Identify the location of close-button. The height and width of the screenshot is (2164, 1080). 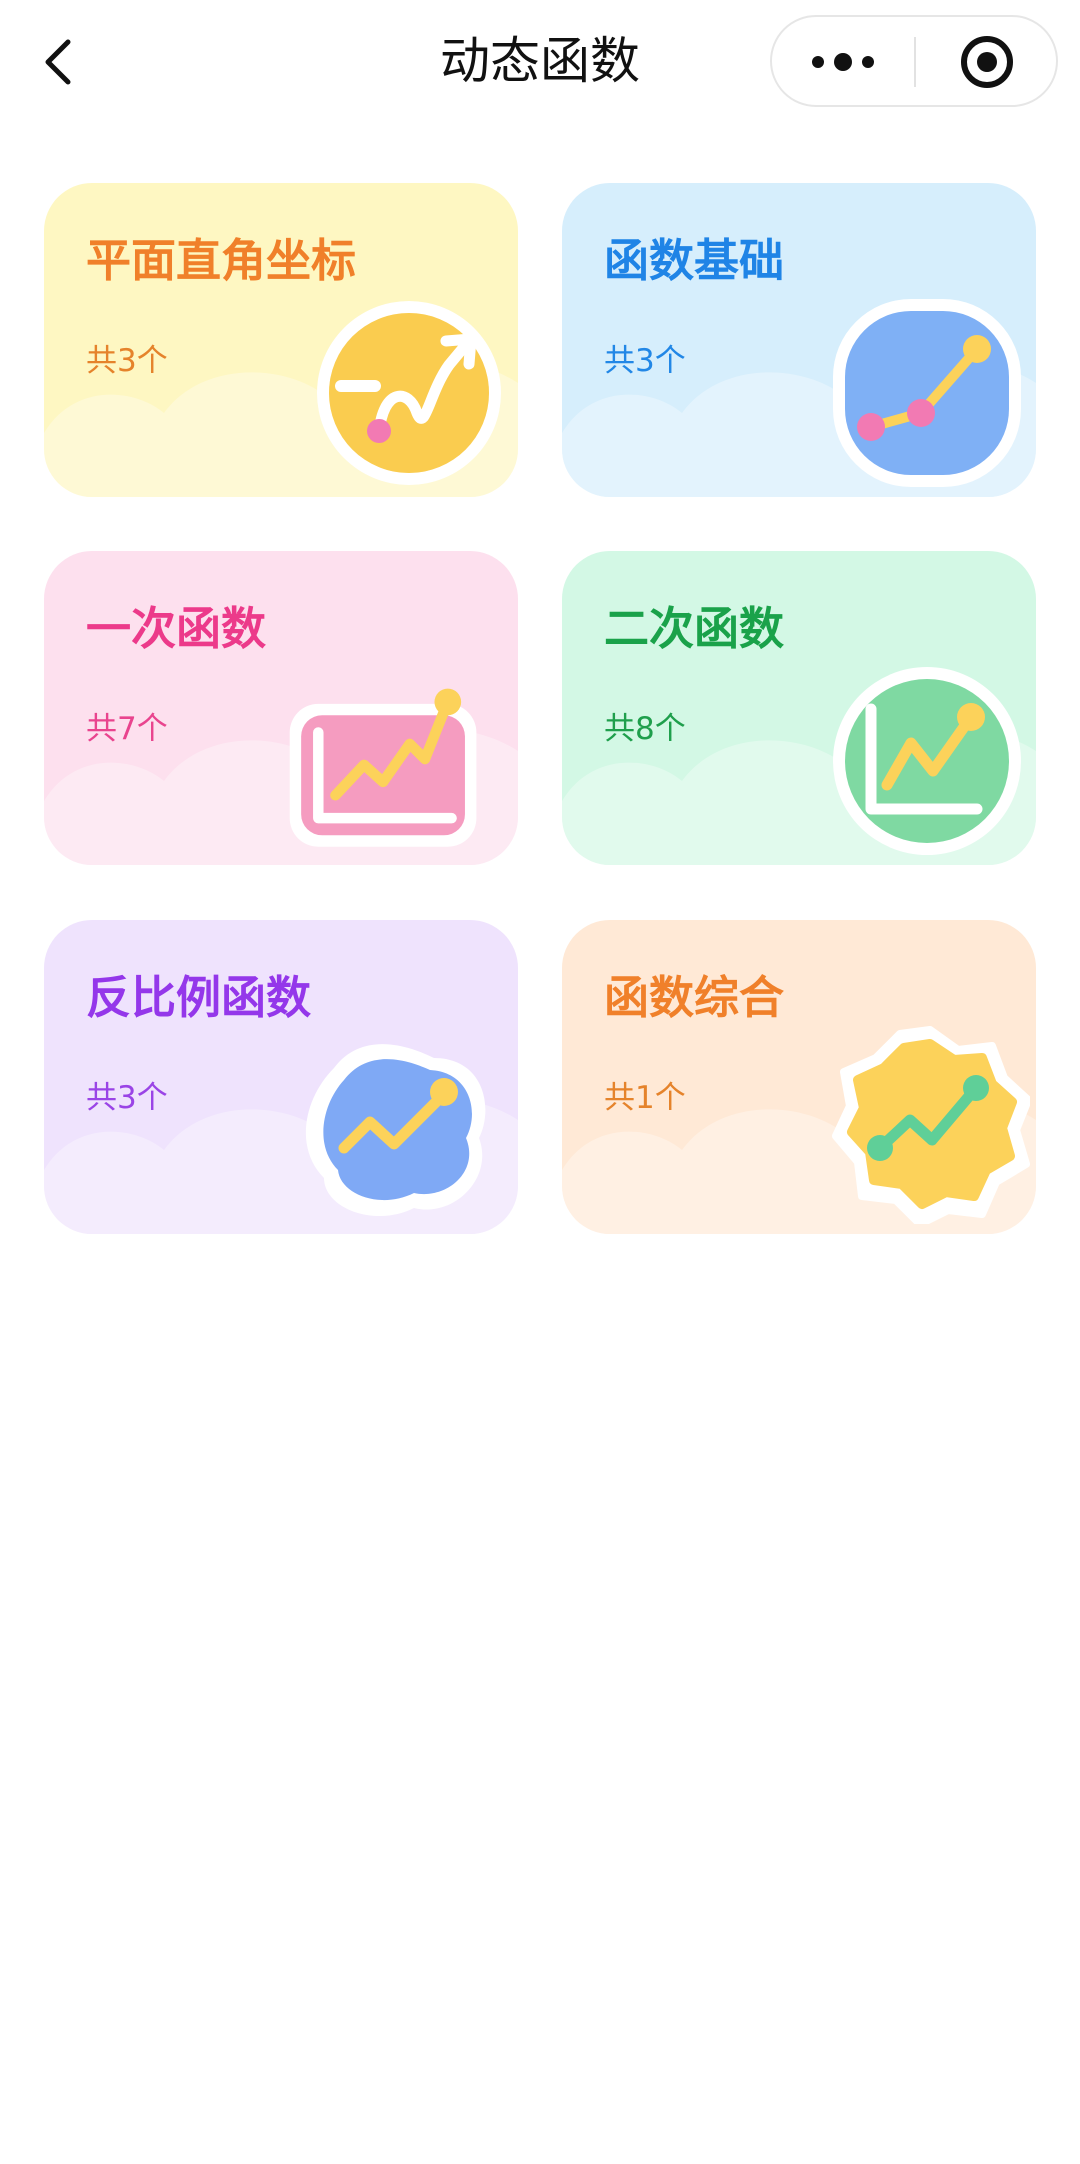
(987, 61).